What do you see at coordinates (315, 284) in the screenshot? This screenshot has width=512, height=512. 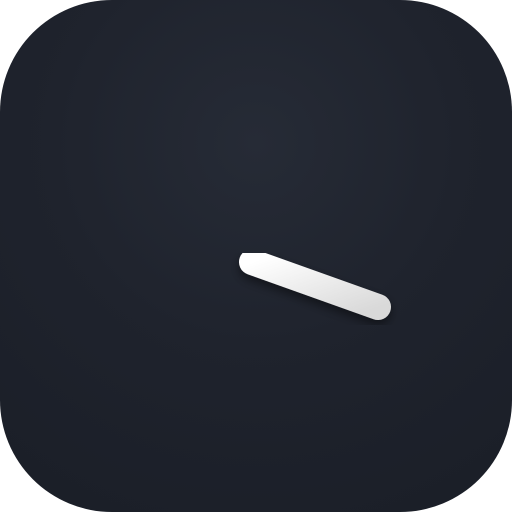 I see `hour-hand` at bounding box center [315, 284].